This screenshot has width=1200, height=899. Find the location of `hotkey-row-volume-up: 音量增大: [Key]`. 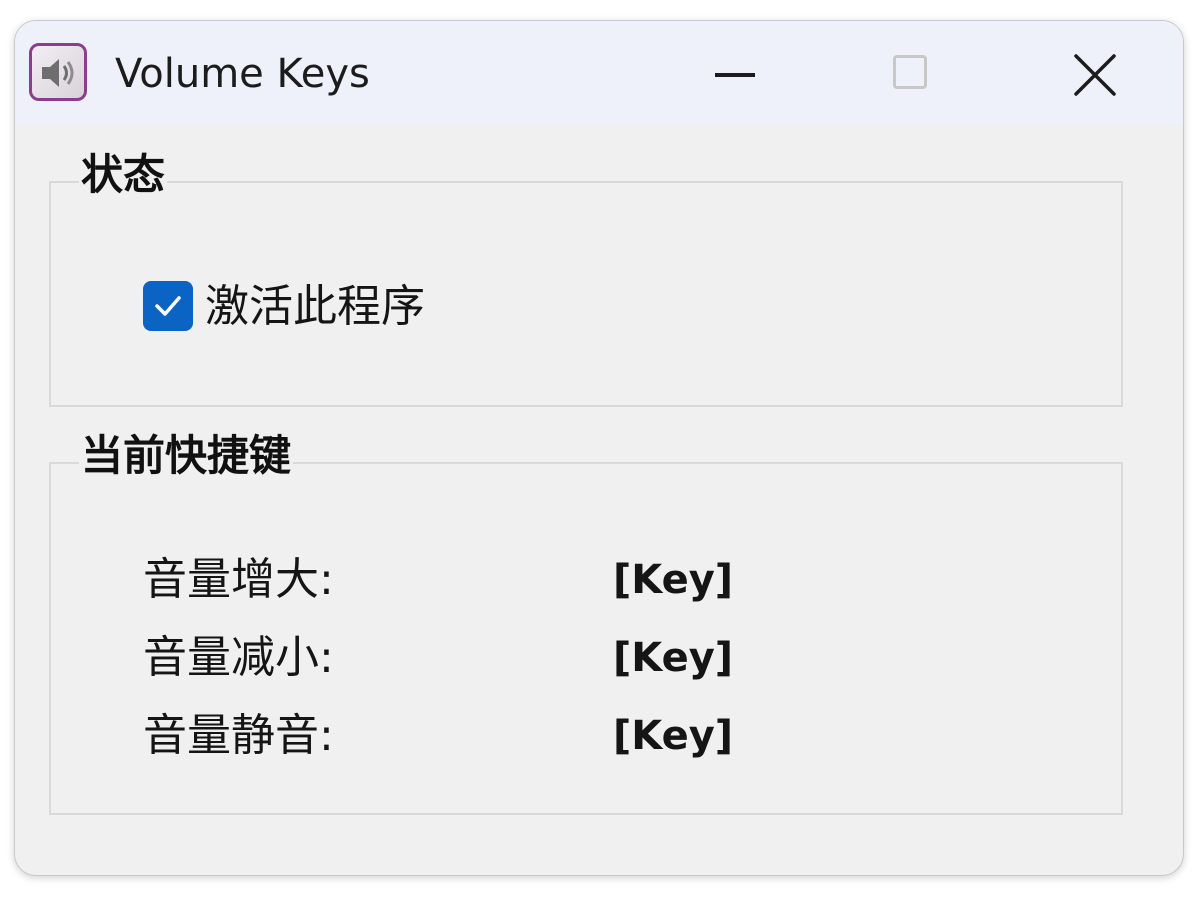

hotkey-row-volume-up: 音量增大: [Key] is located at coordinates (593, 580).